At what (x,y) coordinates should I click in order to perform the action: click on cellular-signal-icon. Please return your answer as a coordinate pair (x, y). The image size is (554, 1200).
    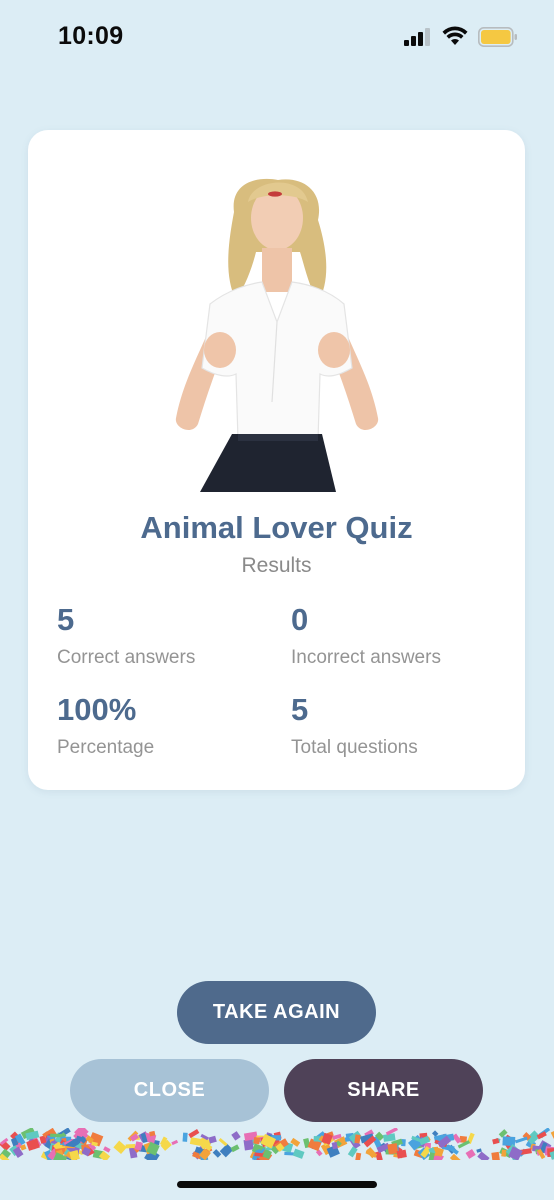
    Looking at the image, I should click on (417, 37).